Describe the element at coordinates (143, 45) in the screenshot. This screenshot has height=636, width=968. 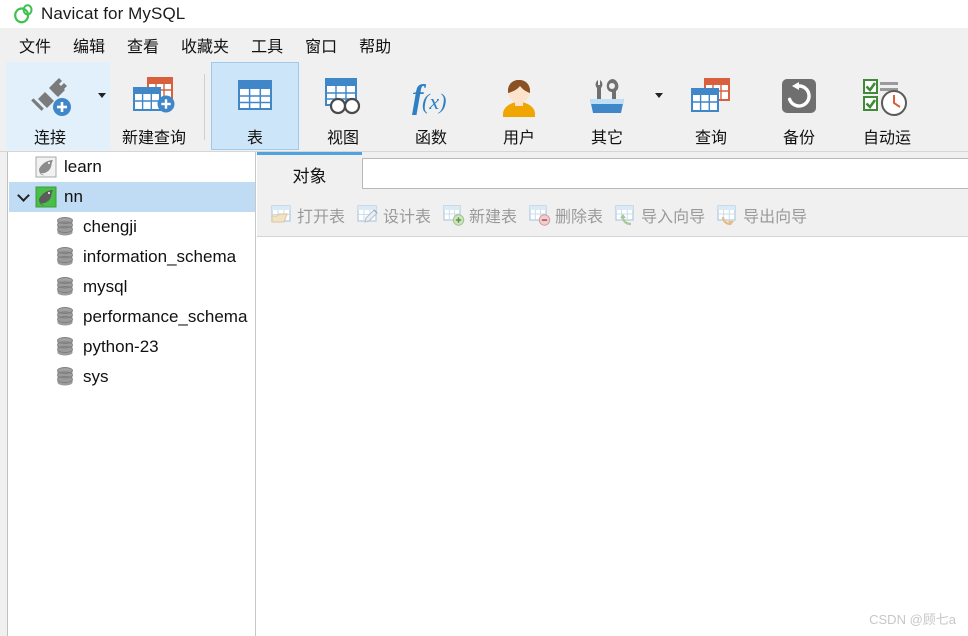
I see `menu-view: 查看` at that location.